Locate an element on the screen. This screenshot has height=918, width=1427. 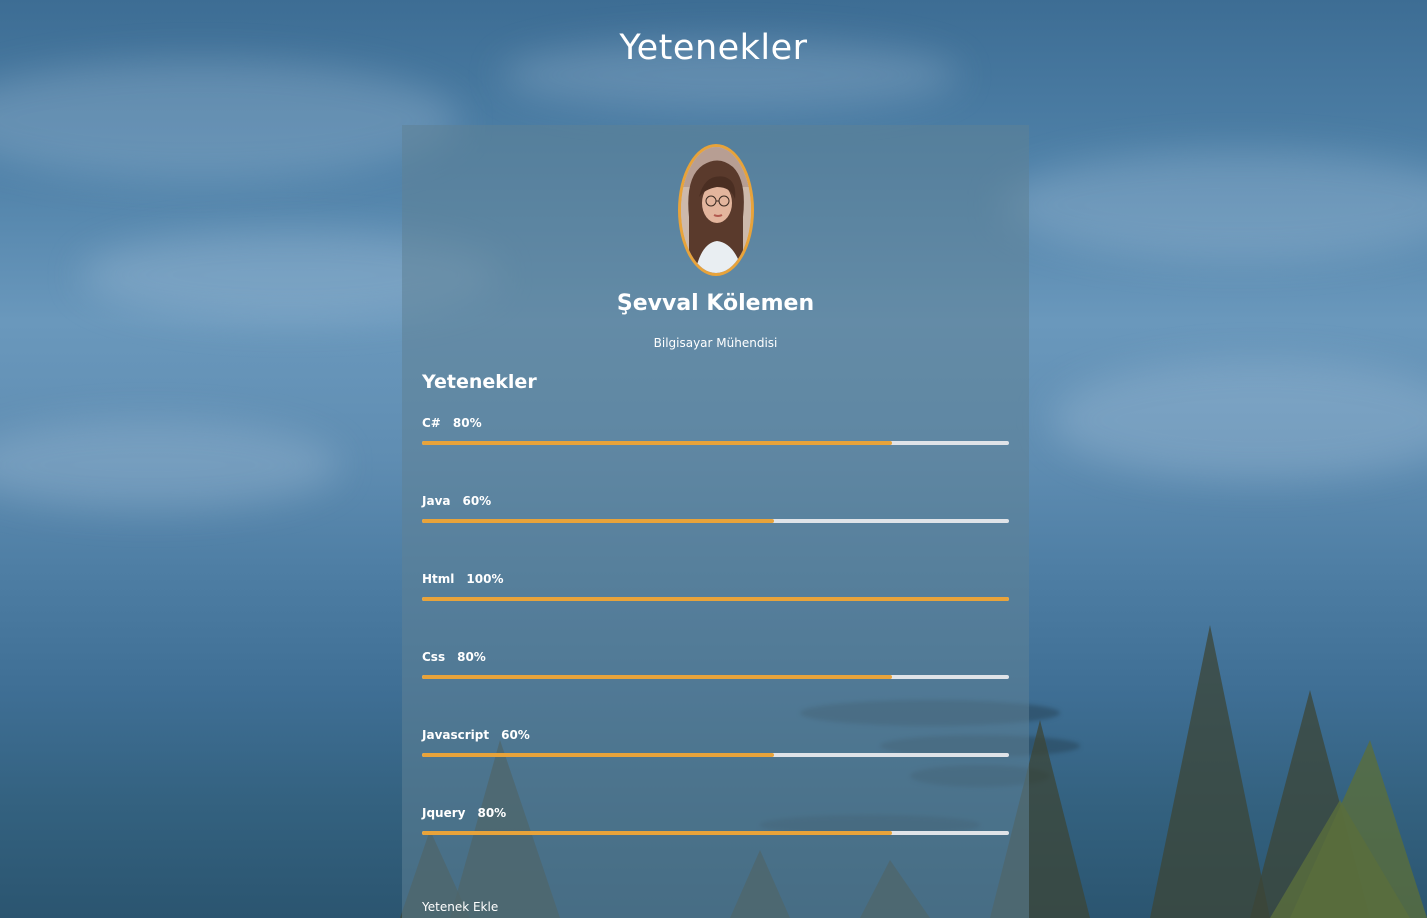
skill-item: Html 100% is located at coordinates (715, 592).